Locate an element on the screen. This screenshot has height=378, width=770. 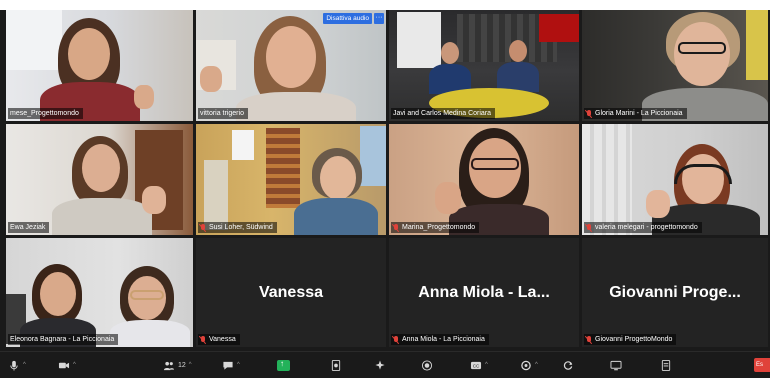
record-button is located at coordinates (336, 365).